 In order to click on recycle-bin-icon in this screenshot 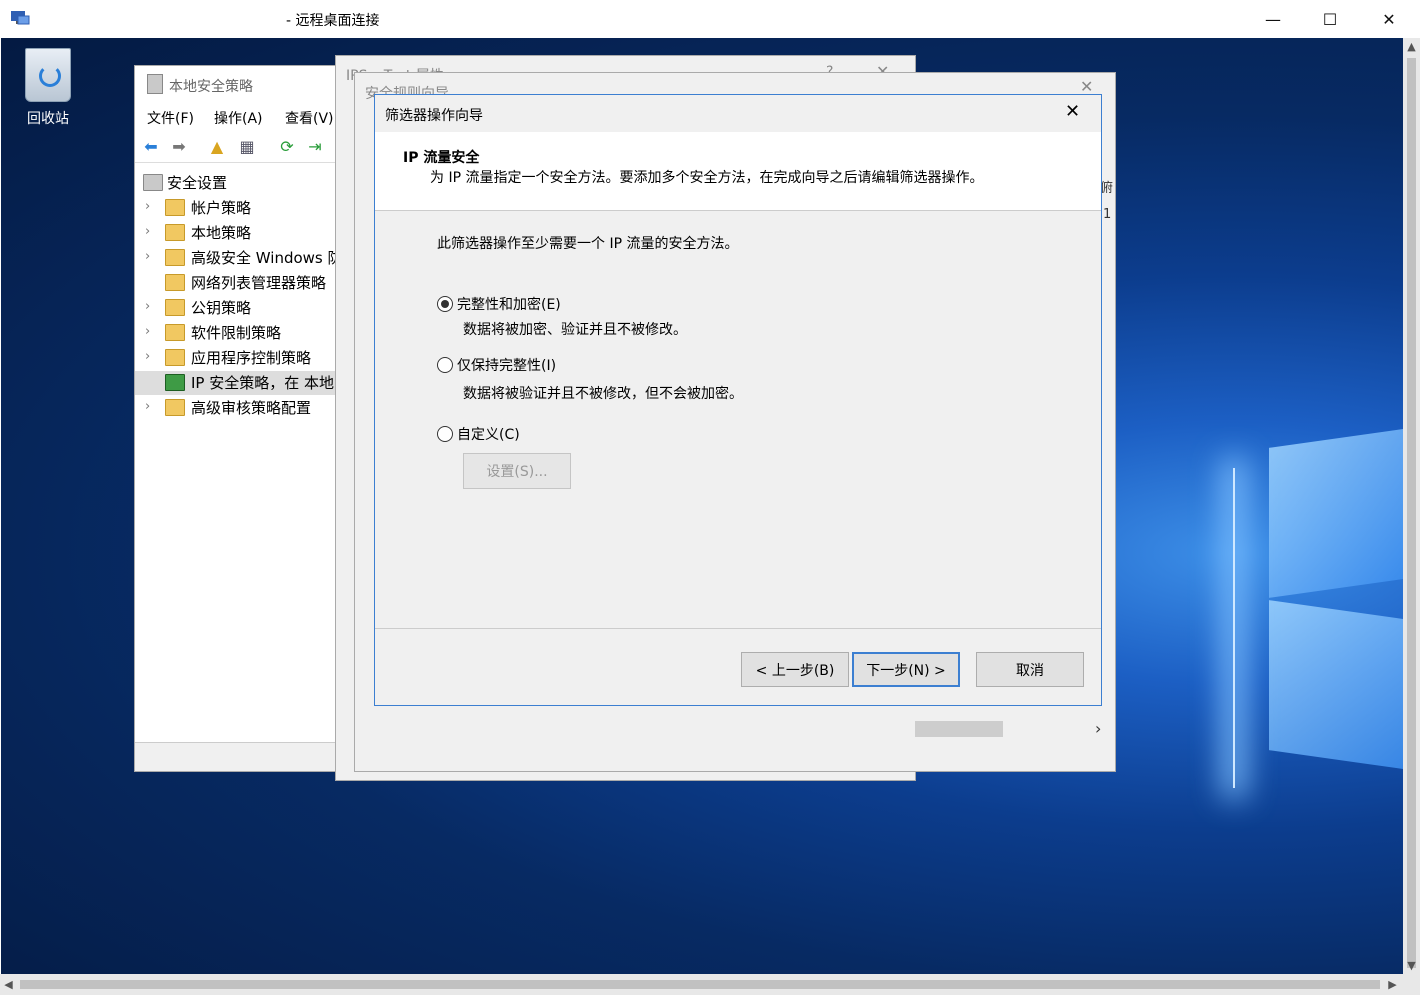, I will do `click(48, 75)`.